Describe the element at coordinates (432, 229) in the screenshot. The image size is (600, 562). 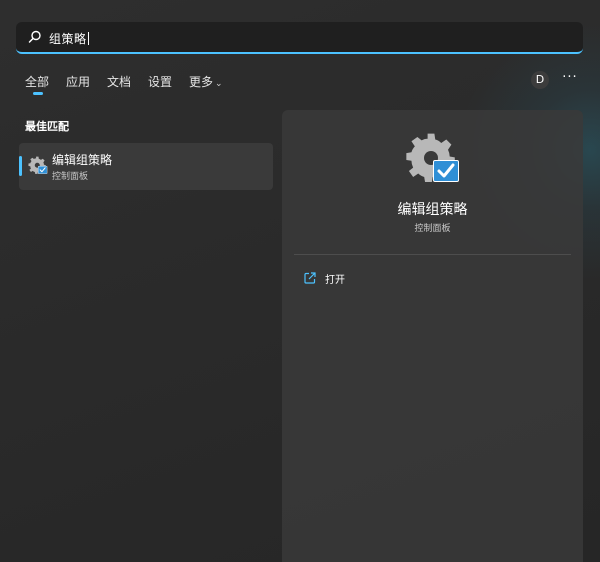
I see `detail-subtitle: 控制面板` at that location.